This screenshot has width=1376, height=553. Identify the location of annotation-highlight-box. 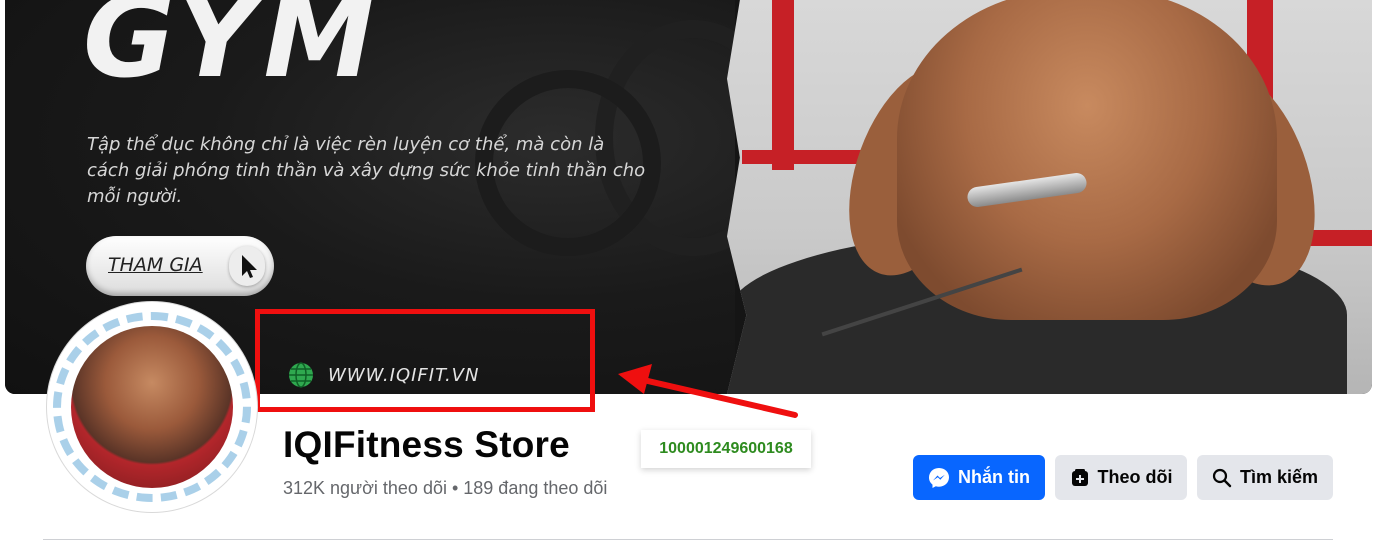
(425, 360).